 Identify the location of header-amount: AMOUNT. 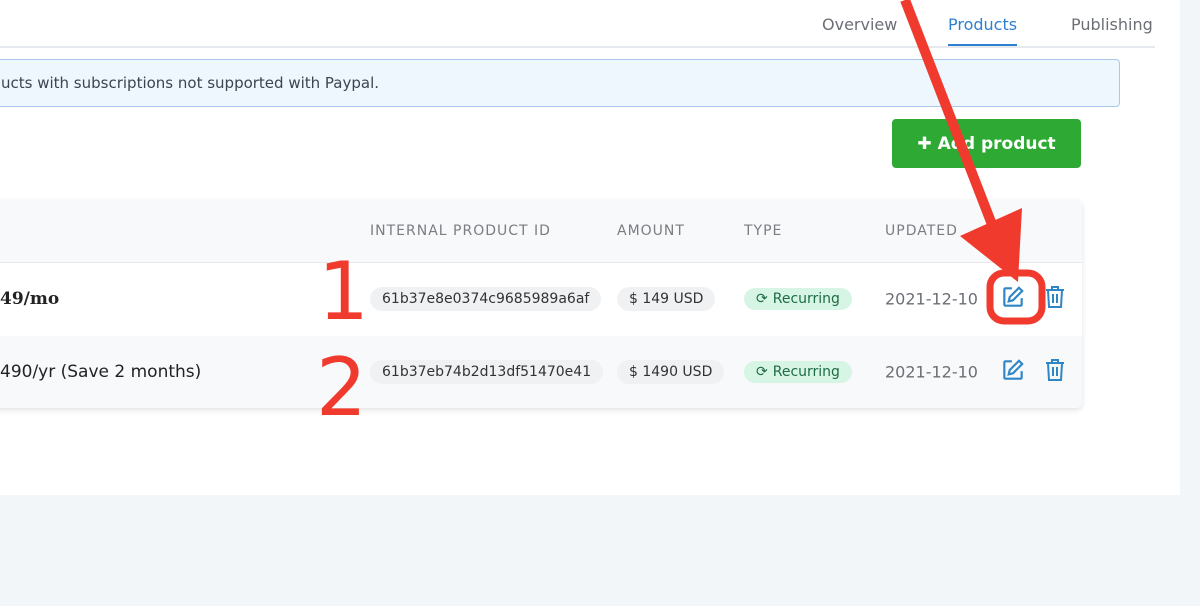
(651, 231).